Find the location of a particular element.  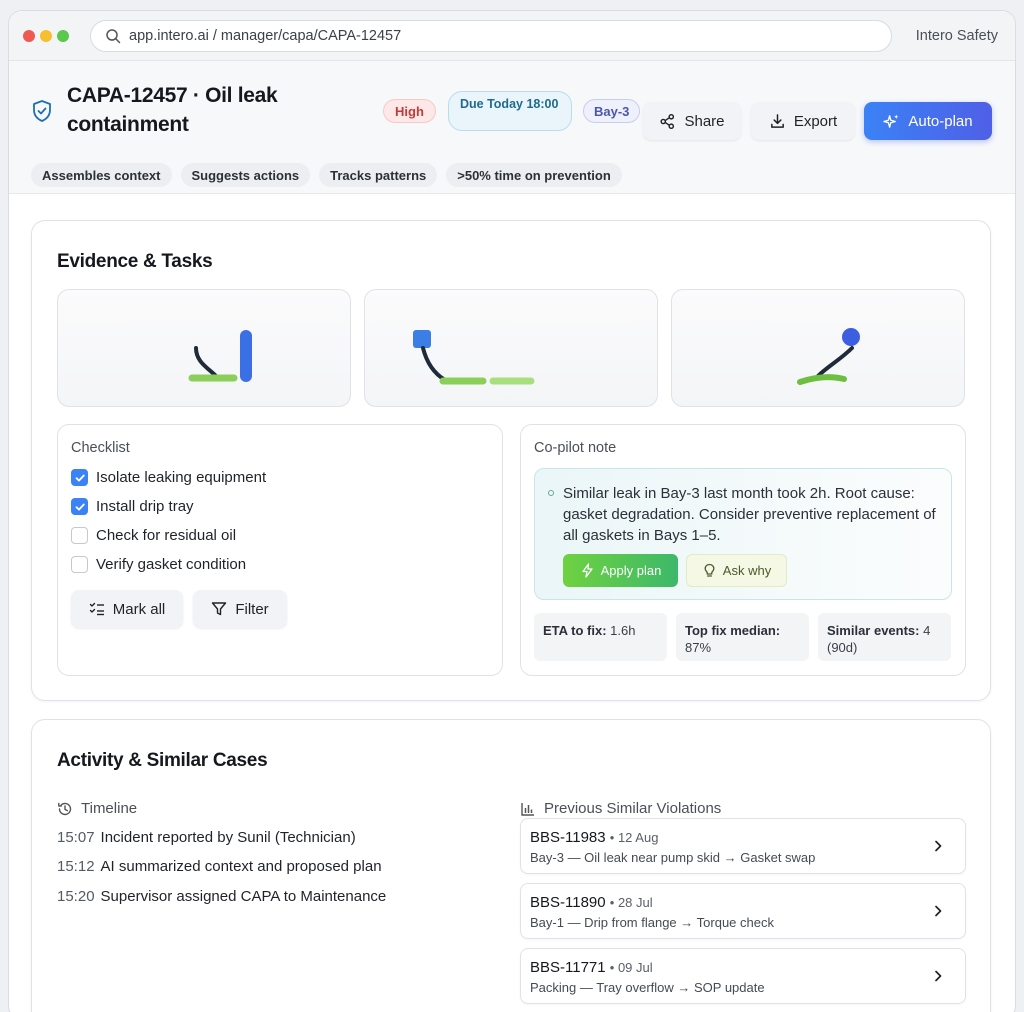

page-title: CAPA-12457 · Oil leak containment is located at coordinates (172, 110).